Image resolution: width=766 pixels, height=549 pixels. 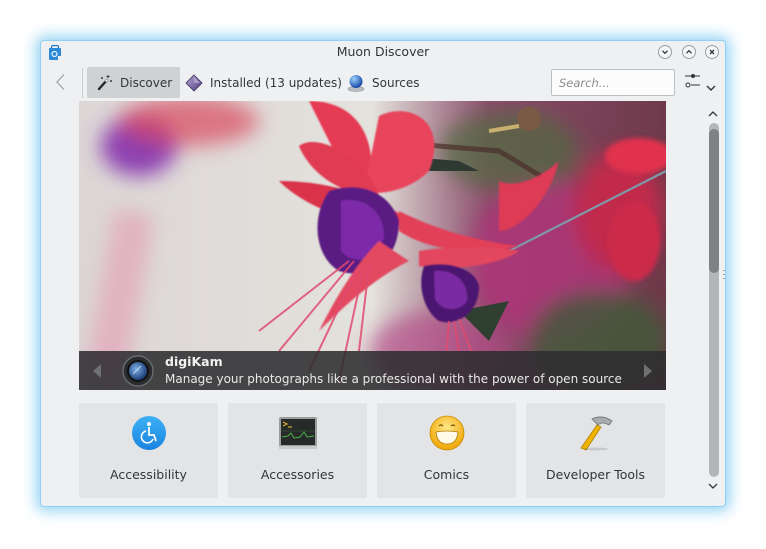 I want to click on featured-app-name: digiKam, so click(x=194, y=361).